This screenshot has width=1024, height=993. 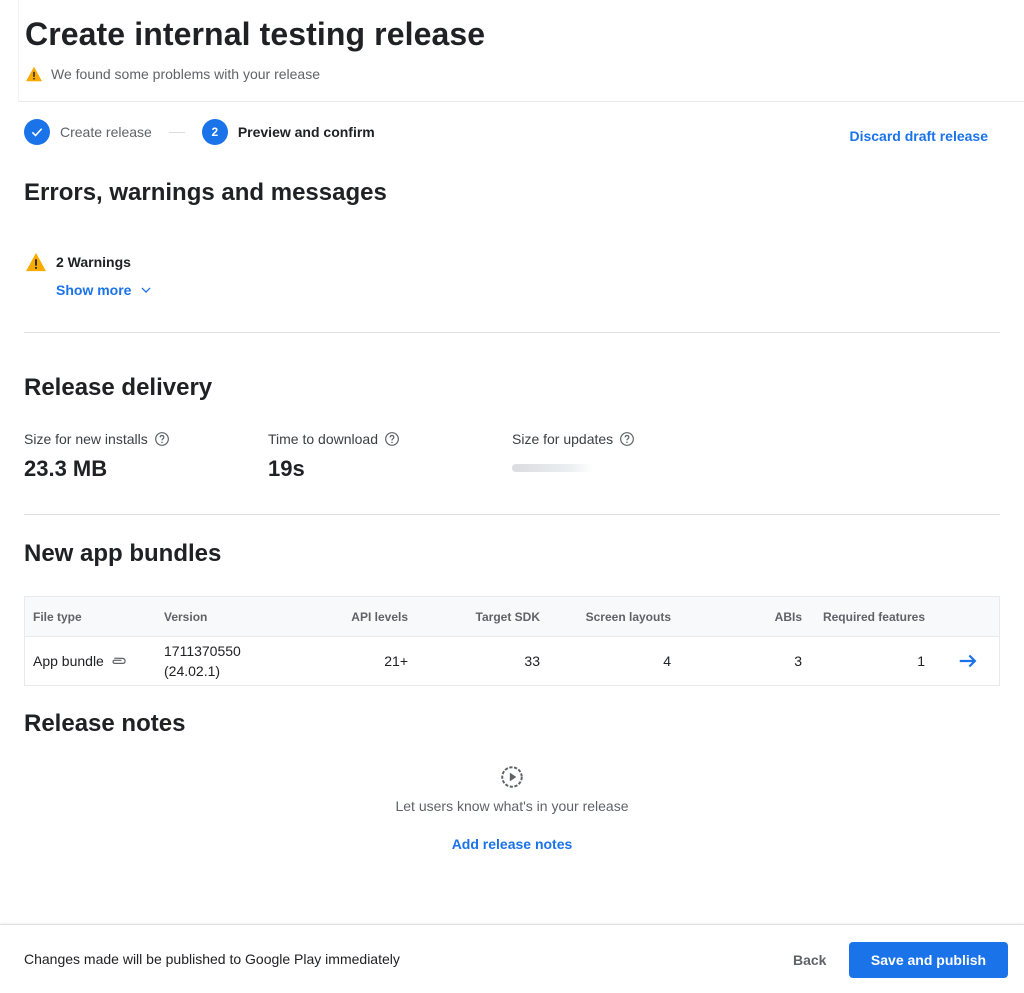 I want to click on problem-banner: We found some problems with your release, so click(x=172, y=74).